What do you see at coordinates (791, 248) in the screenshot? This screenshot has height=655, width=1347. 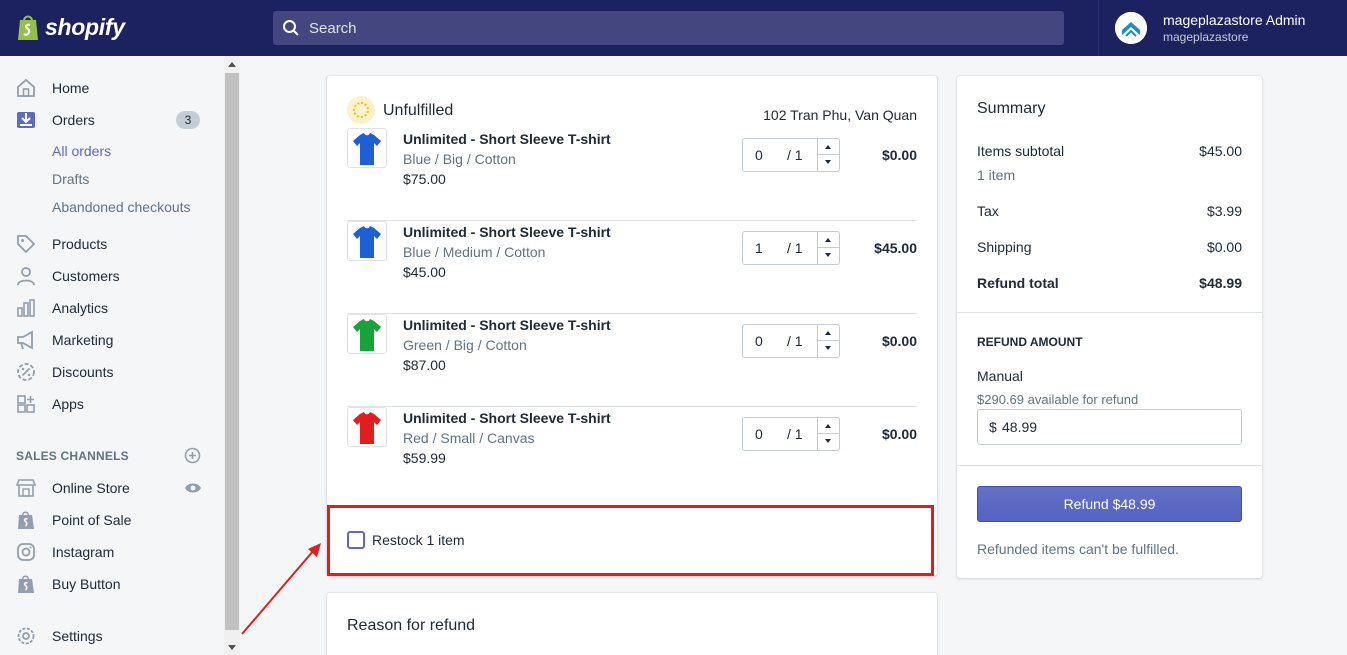 I see `quantity-stepper: 1 / 1` at bounding box center [791, 248].